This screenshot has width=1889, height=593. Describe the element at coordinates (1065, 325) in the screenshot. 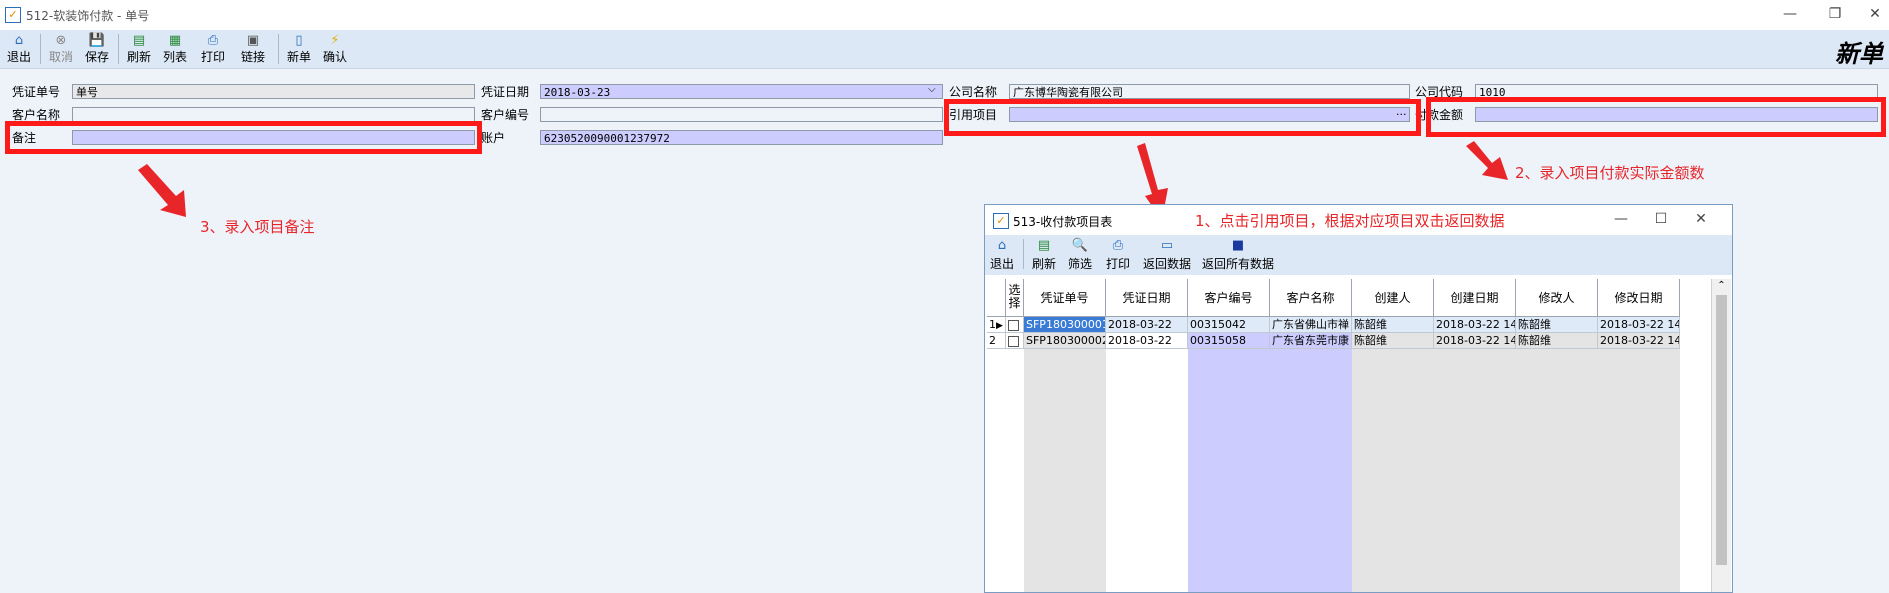

I see `cell-voucher: SFP180300001` at that location.